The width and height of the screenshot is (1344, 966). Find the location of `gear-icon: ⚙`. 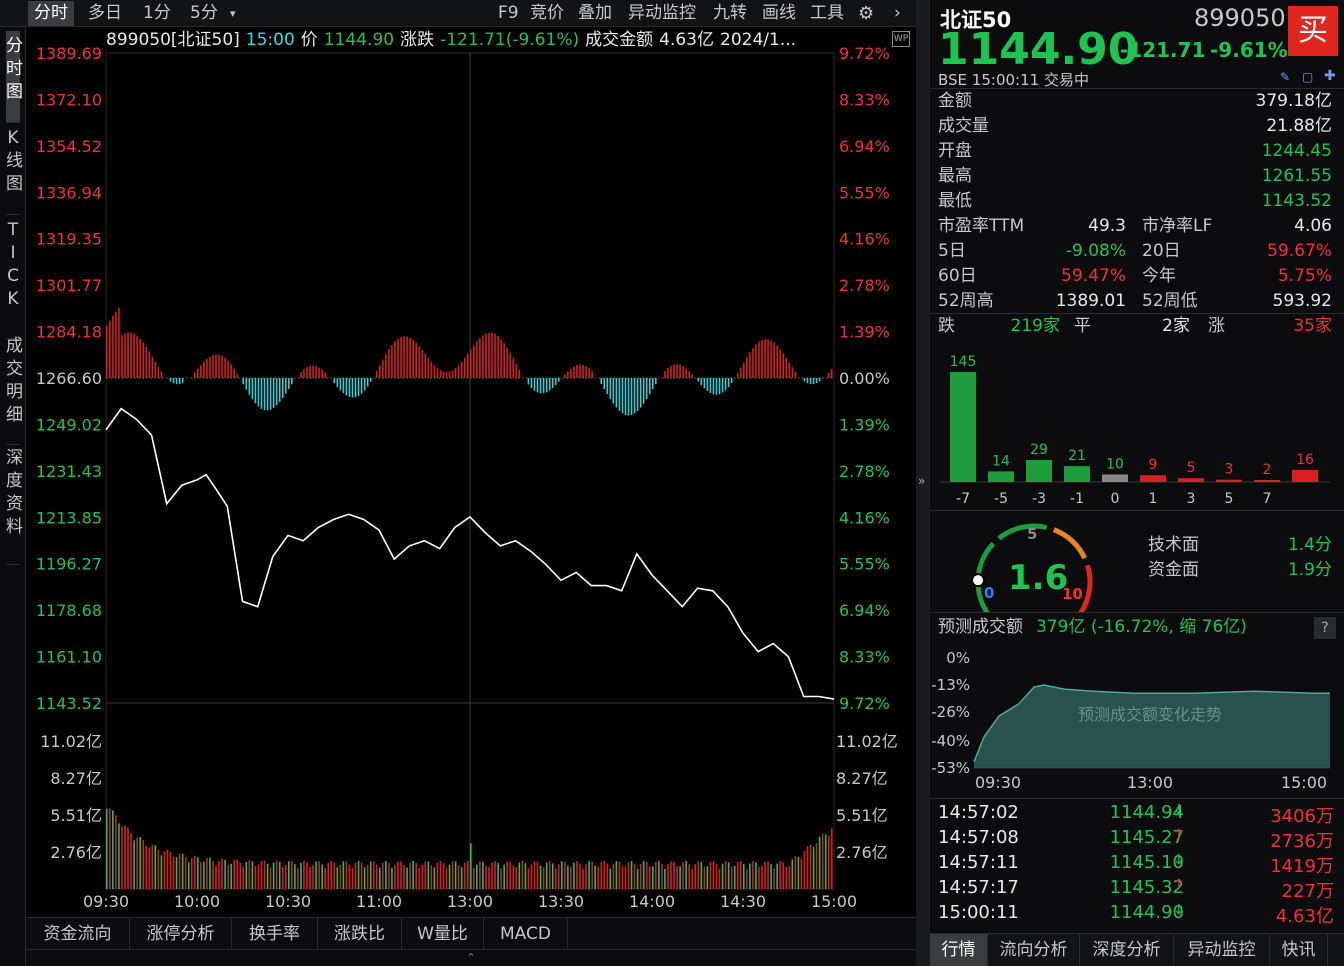

gear-icon: ⚙ is located at coordinates (866, 13).